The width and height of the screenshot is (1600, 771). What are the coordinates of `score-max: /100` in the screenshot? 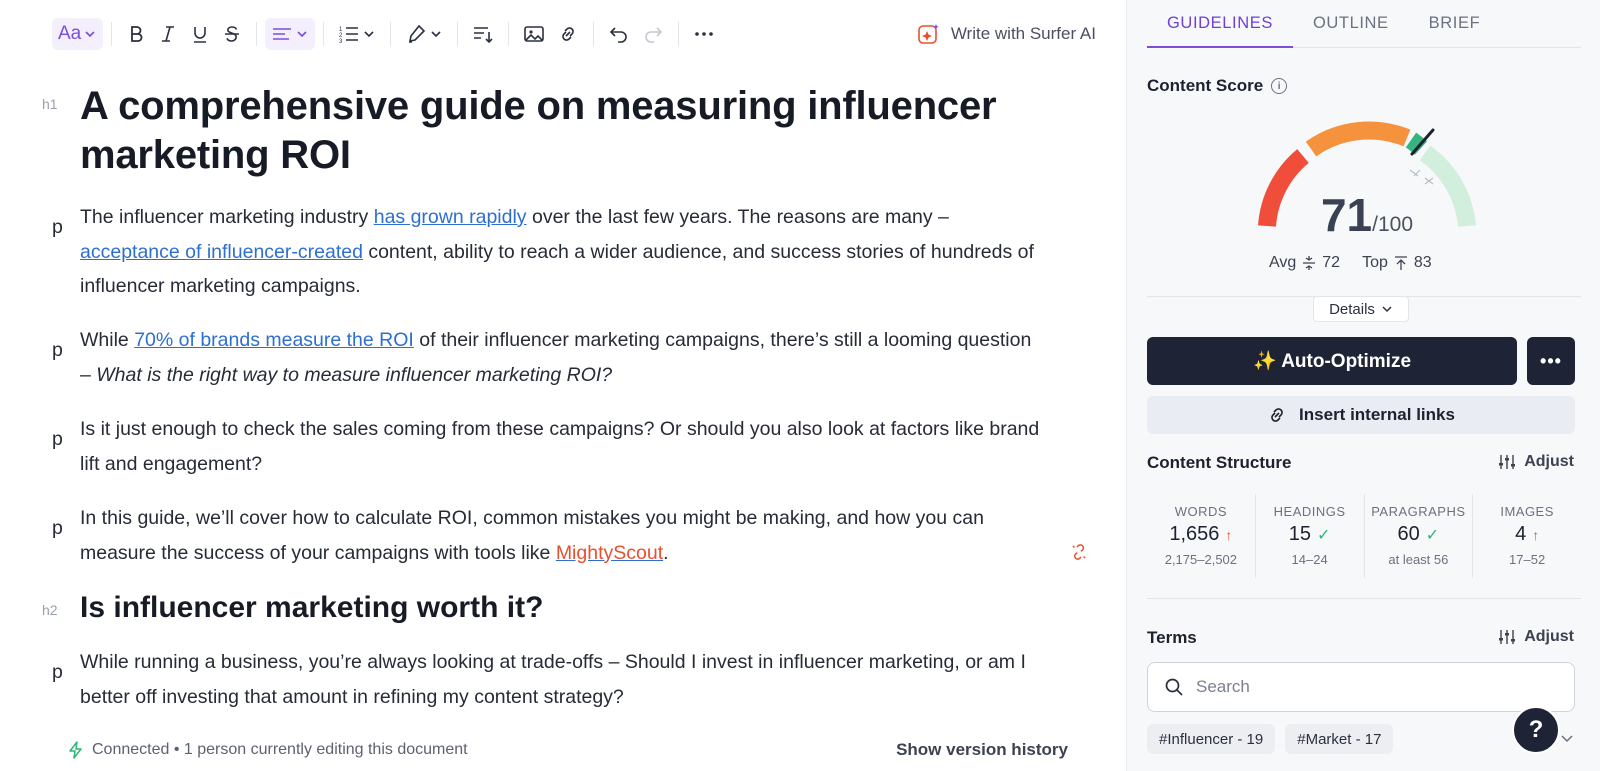 It's located at (1393, 224).